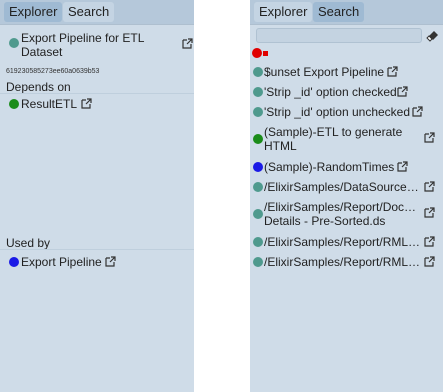 The image size is (443, 392). Describe the element at coordinates (329, 167) in the screenshot. I see `result-label: (Sample)-RandomTimes` at that location.